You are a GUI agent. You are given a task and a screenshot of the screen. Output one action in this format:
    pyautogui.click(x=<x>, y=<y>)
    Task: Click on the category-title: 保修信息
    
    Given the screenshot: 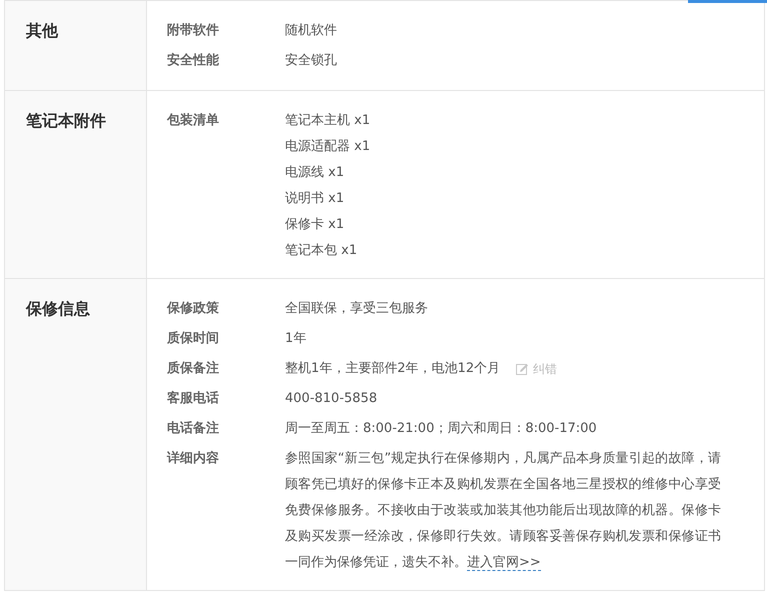 What is the action you would take?
    pyautogui.click(x=58, y=309)
    